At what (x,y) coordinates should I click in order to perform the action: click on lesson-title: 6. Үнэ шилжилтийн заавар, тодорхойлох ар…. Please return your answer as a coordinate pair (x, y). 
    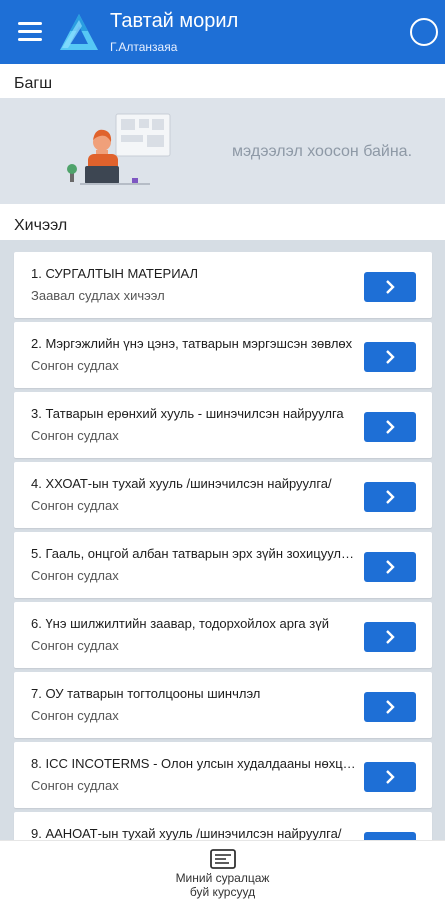
    Looking at the image, I should click on (180, 623).